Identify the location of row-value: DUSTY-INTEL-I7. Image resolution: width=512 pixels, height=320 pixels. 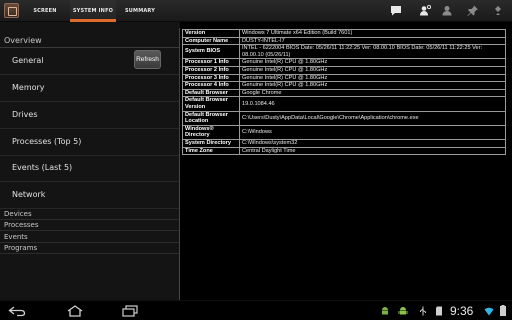
(372, 41).